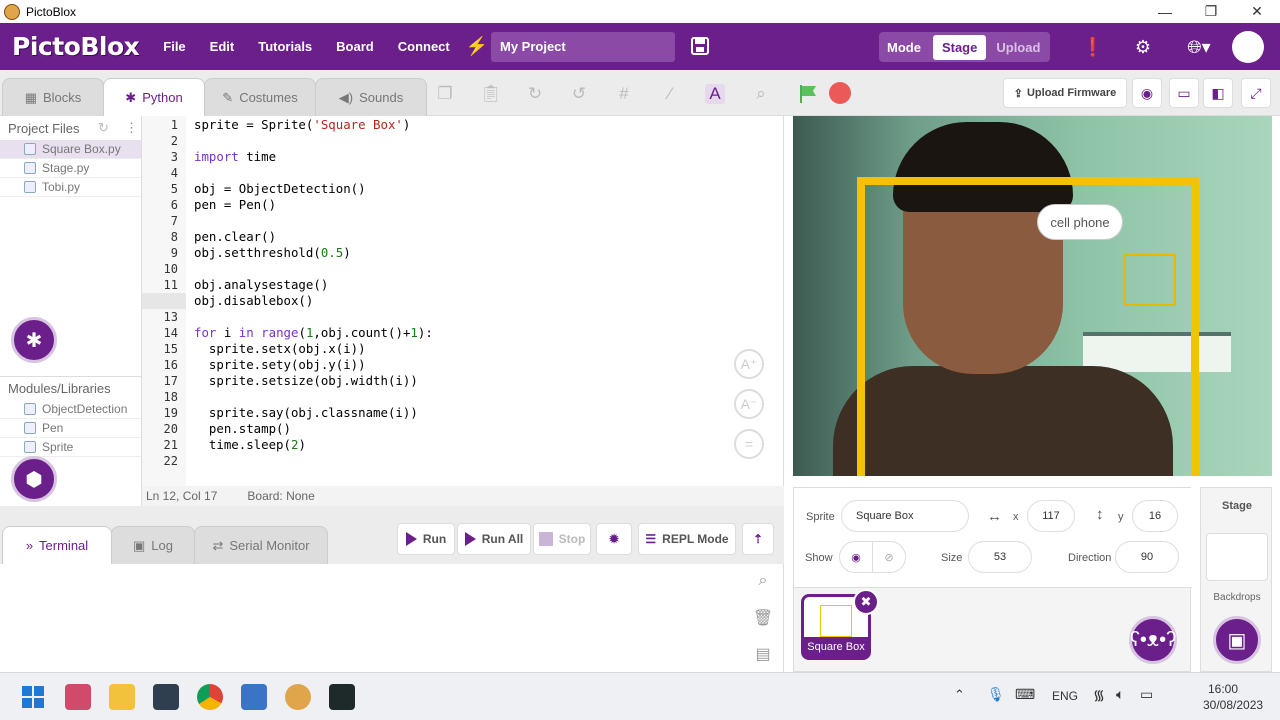 Image resolution: width=1280 pixels, height=720 pixels. What do you see at coordinates (1155, 516) in the screenshot?
I see `y-field: 16` at bounding box center [1155, 516].